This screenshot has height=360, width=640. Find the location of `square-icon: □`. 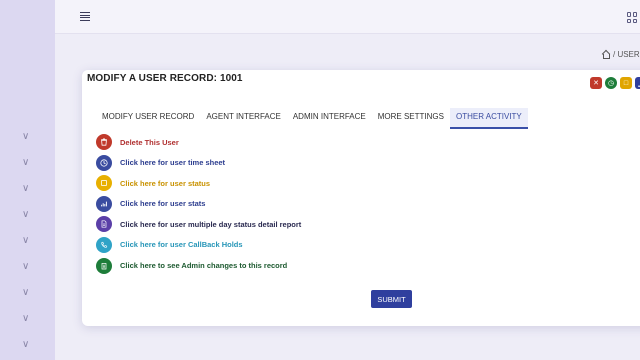

square-icon: □ is located at coordinates (626, 83).